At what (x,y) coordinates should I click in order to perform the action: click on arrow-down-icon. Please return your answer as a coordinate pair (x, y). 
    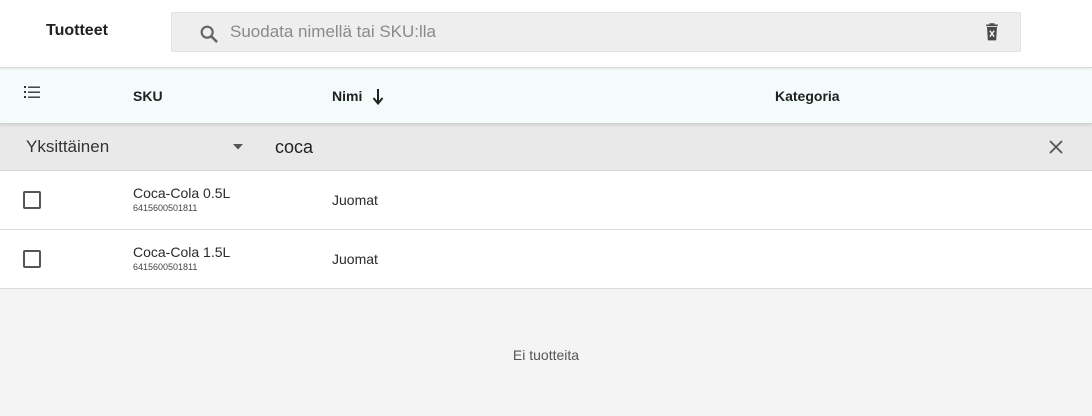
    Looking at the image, I should click on (378, 96).